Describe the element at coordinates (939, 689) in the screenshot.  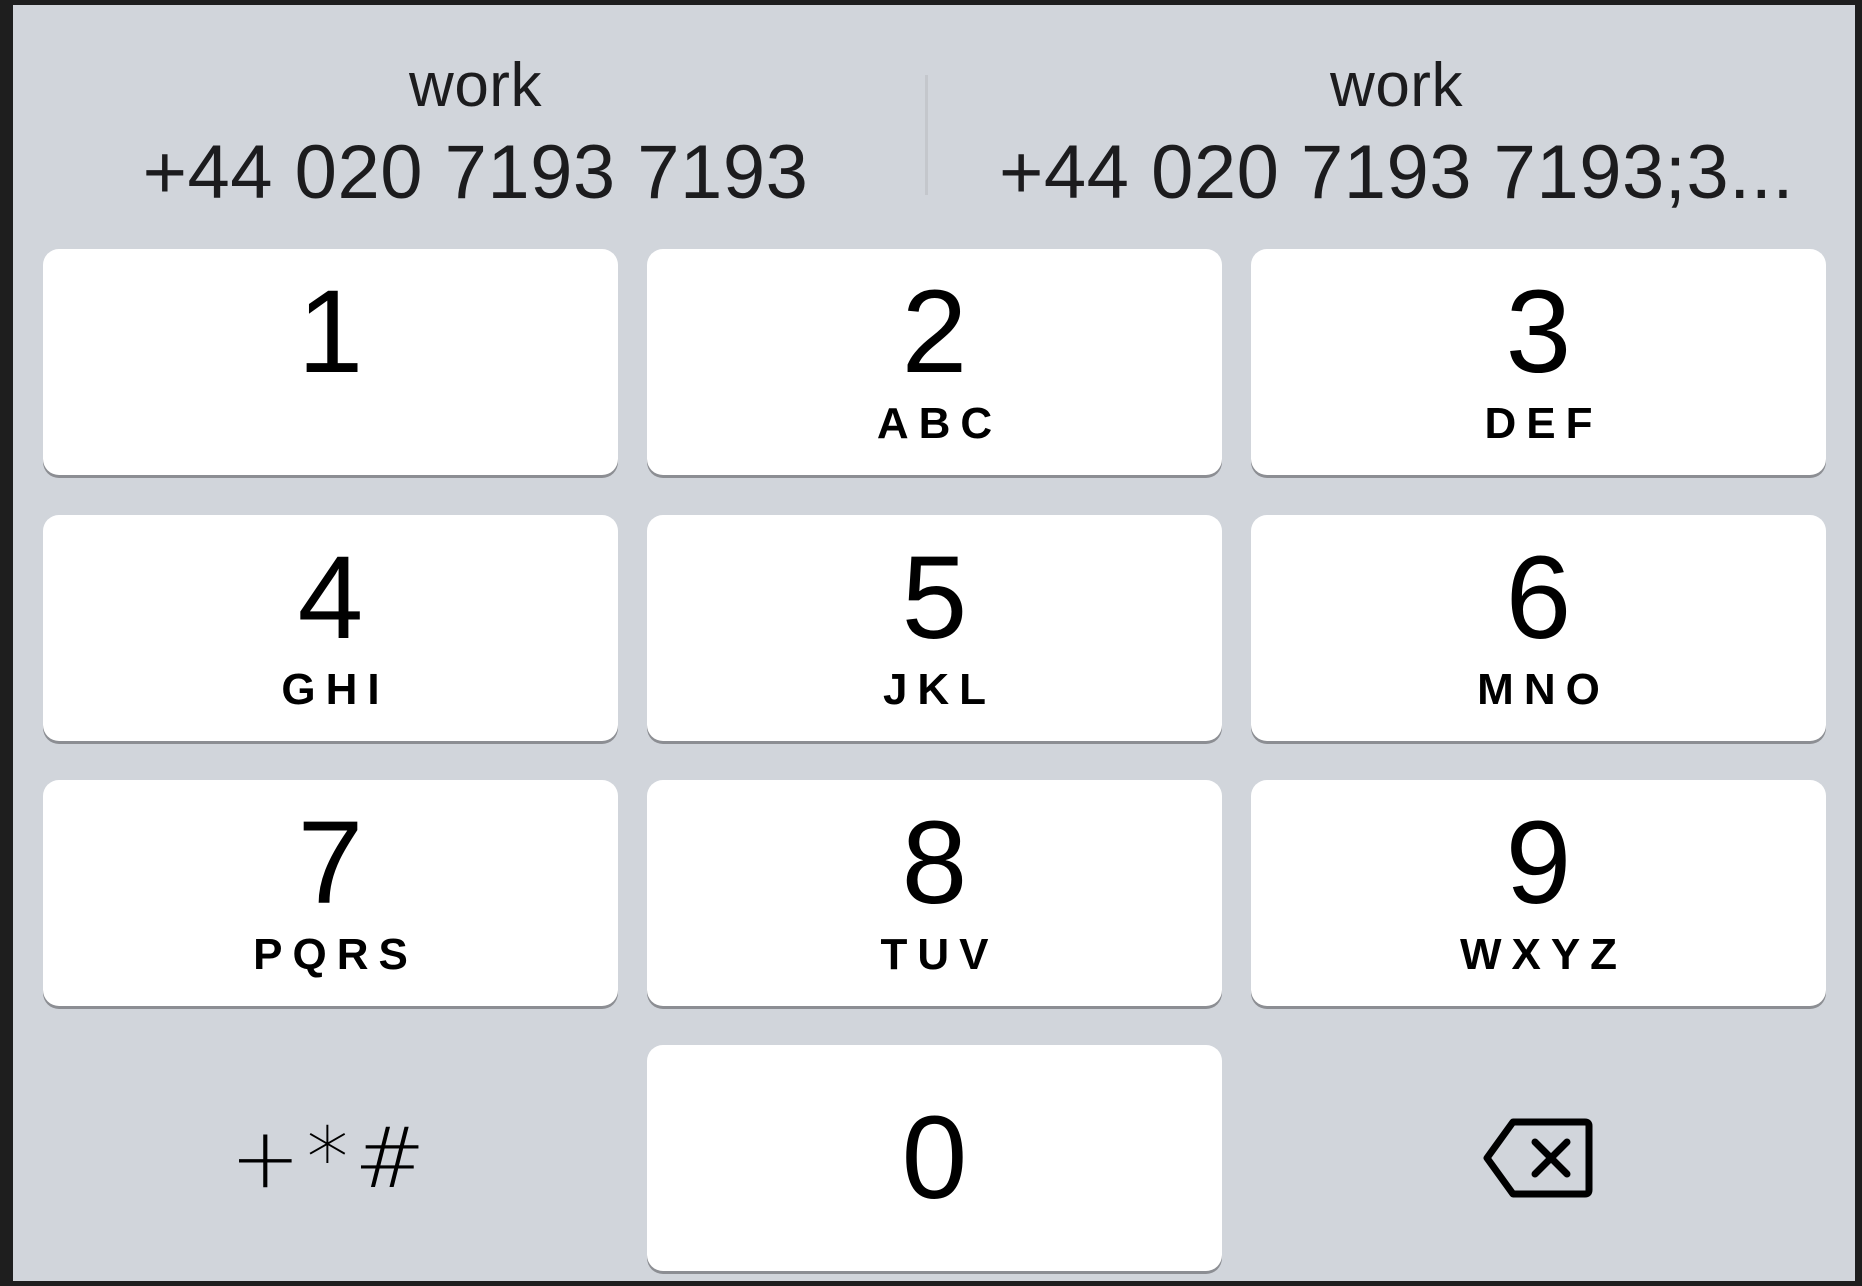
I see `key-letters: JKL` at that location.